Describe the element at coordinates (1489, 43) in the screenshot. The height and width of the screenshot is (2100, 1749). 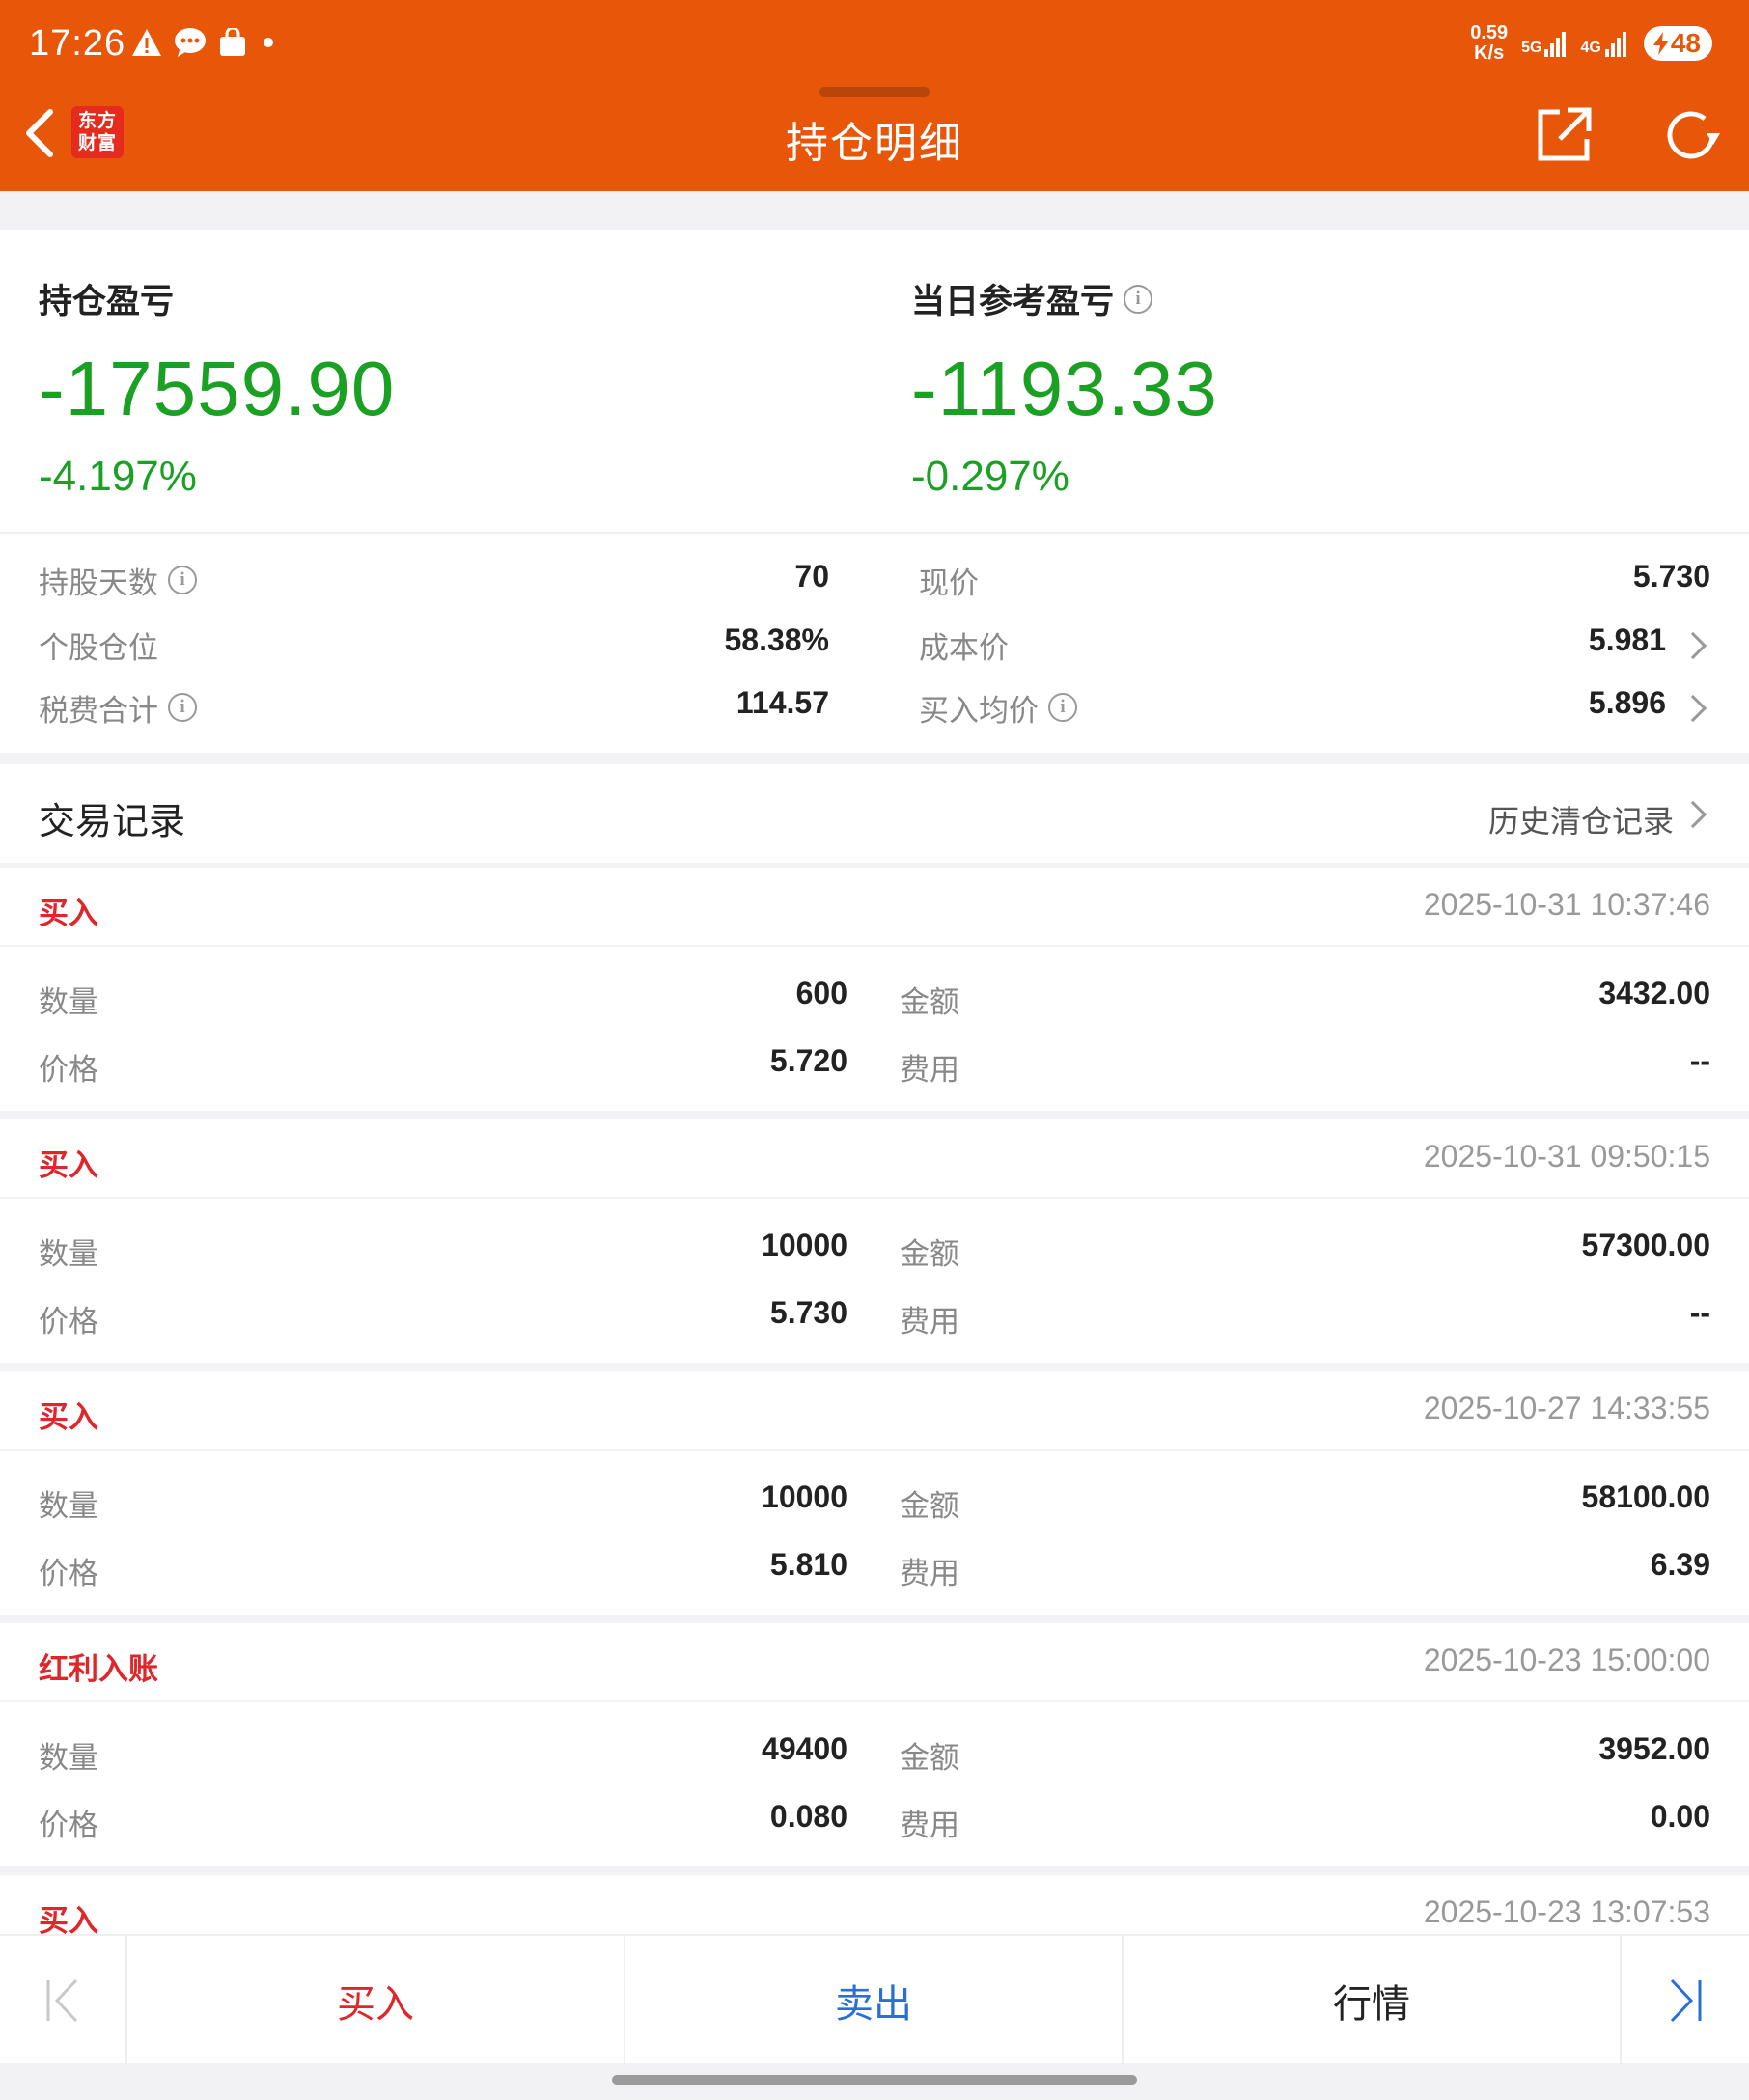
I see `net-speed: 0.59 K/s` at that location.